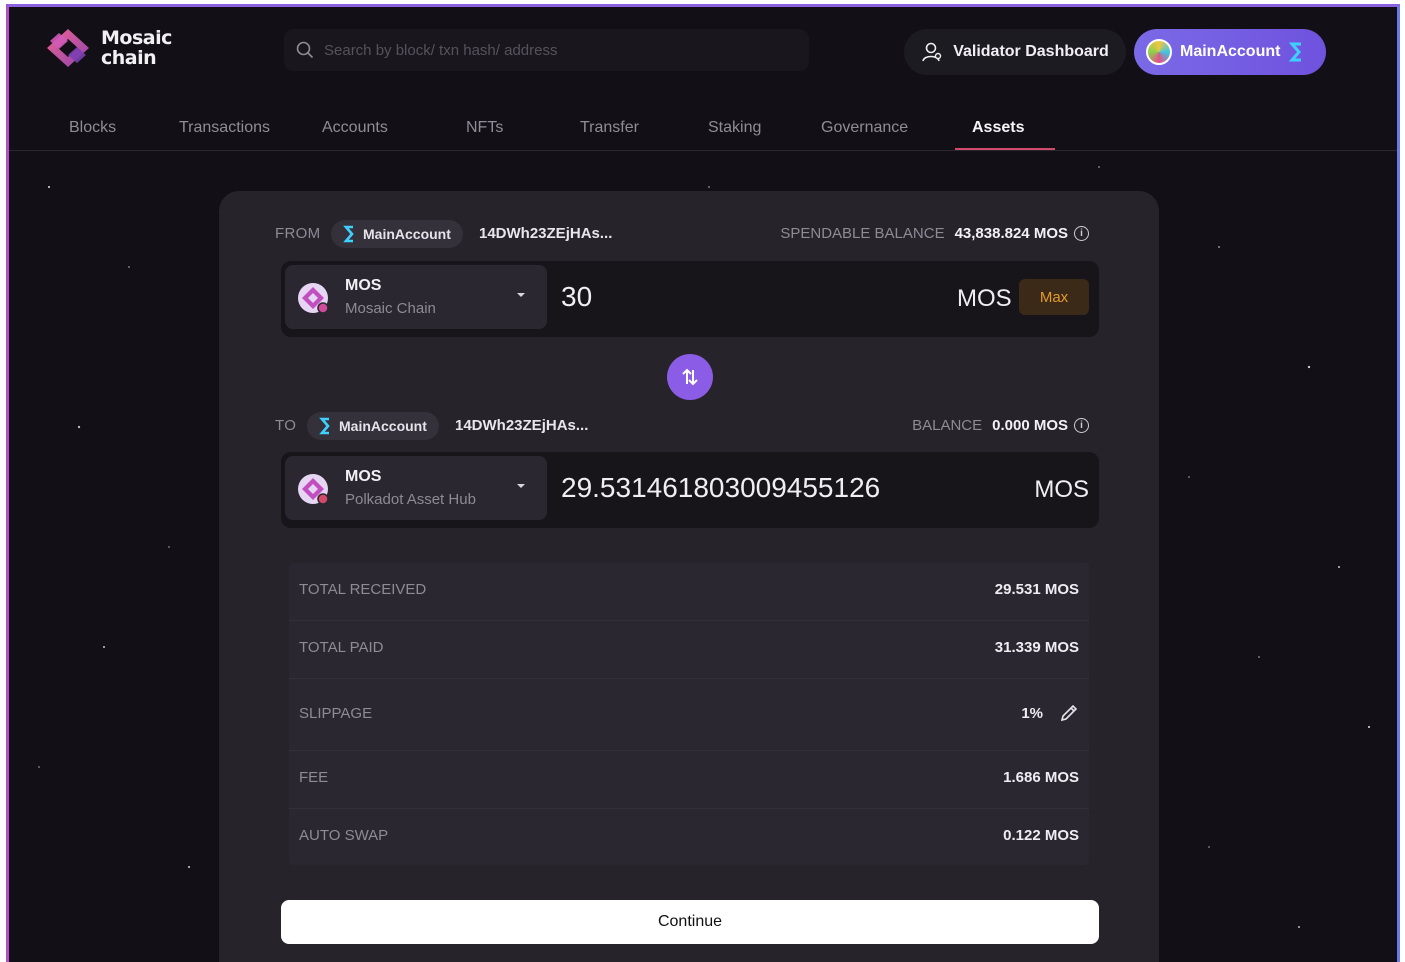  I want to click on main-account-label: MainAccount, so click(1230, 51).